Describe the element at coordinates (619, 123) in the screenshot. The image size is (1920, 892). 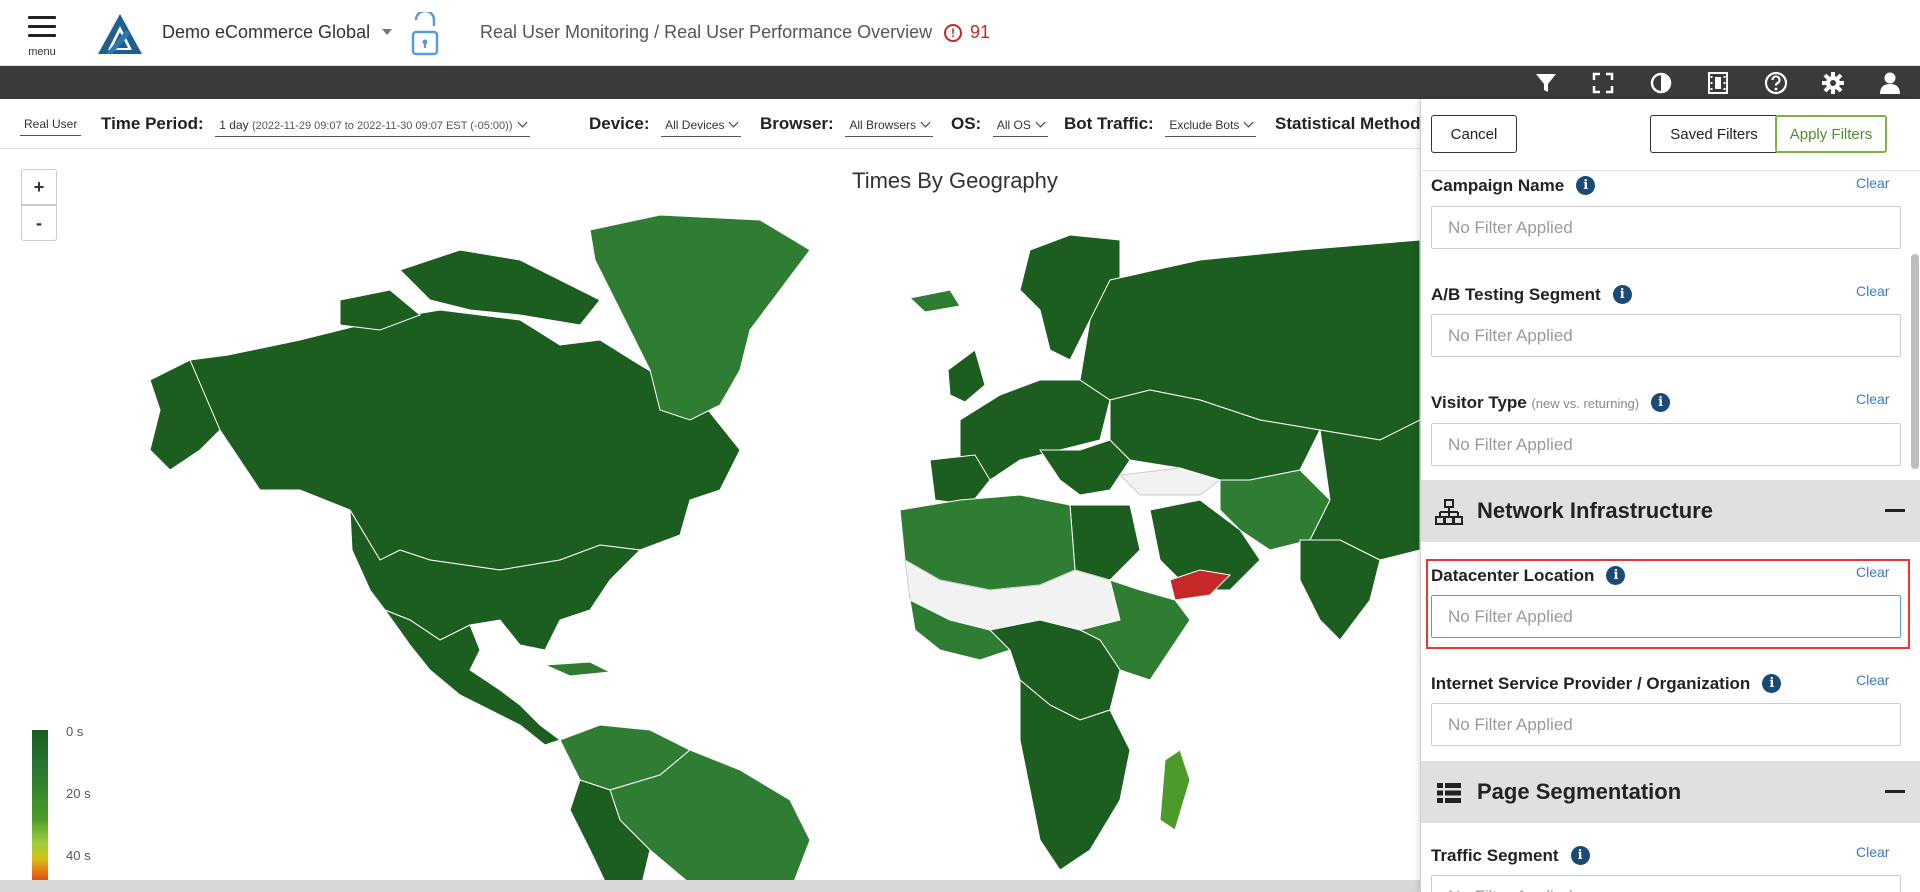
I see `device-label: Device:` at that location.